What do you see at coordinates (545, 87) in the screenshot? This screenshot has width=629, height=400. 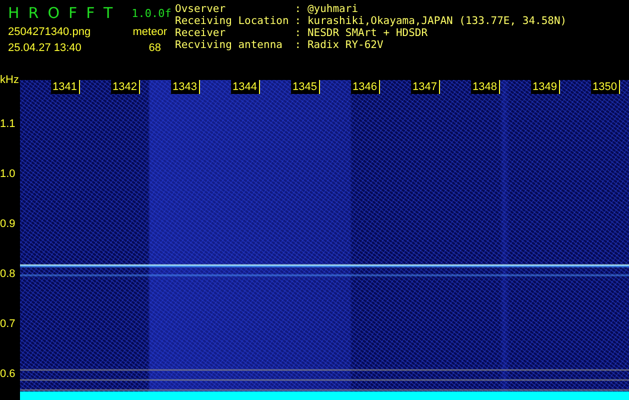 I see `x-tick-label: 1349` at bounding box center [545, 87].